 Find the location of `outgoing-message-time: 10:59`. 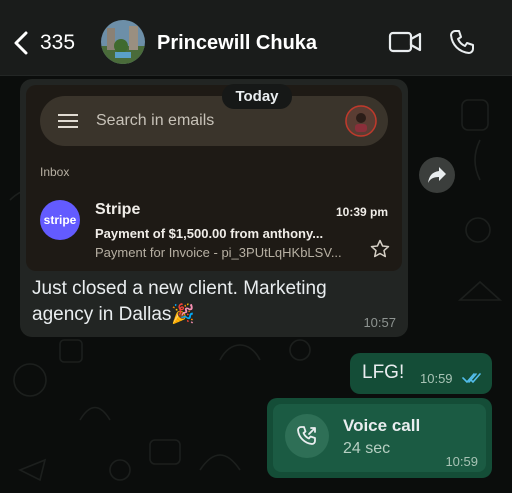

outgoing-message-time: 10:59 is located at coordinates (436, 378).